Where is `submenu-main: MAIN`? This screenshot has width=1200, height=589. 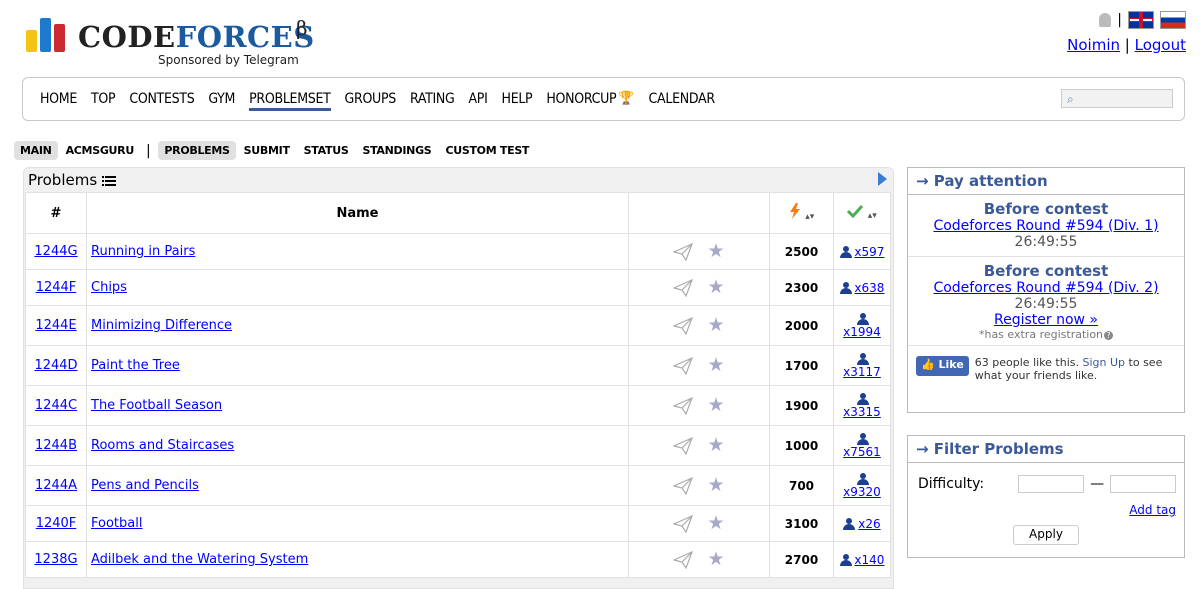
submenu-main: MAIN is located at coordinates (36, 150).